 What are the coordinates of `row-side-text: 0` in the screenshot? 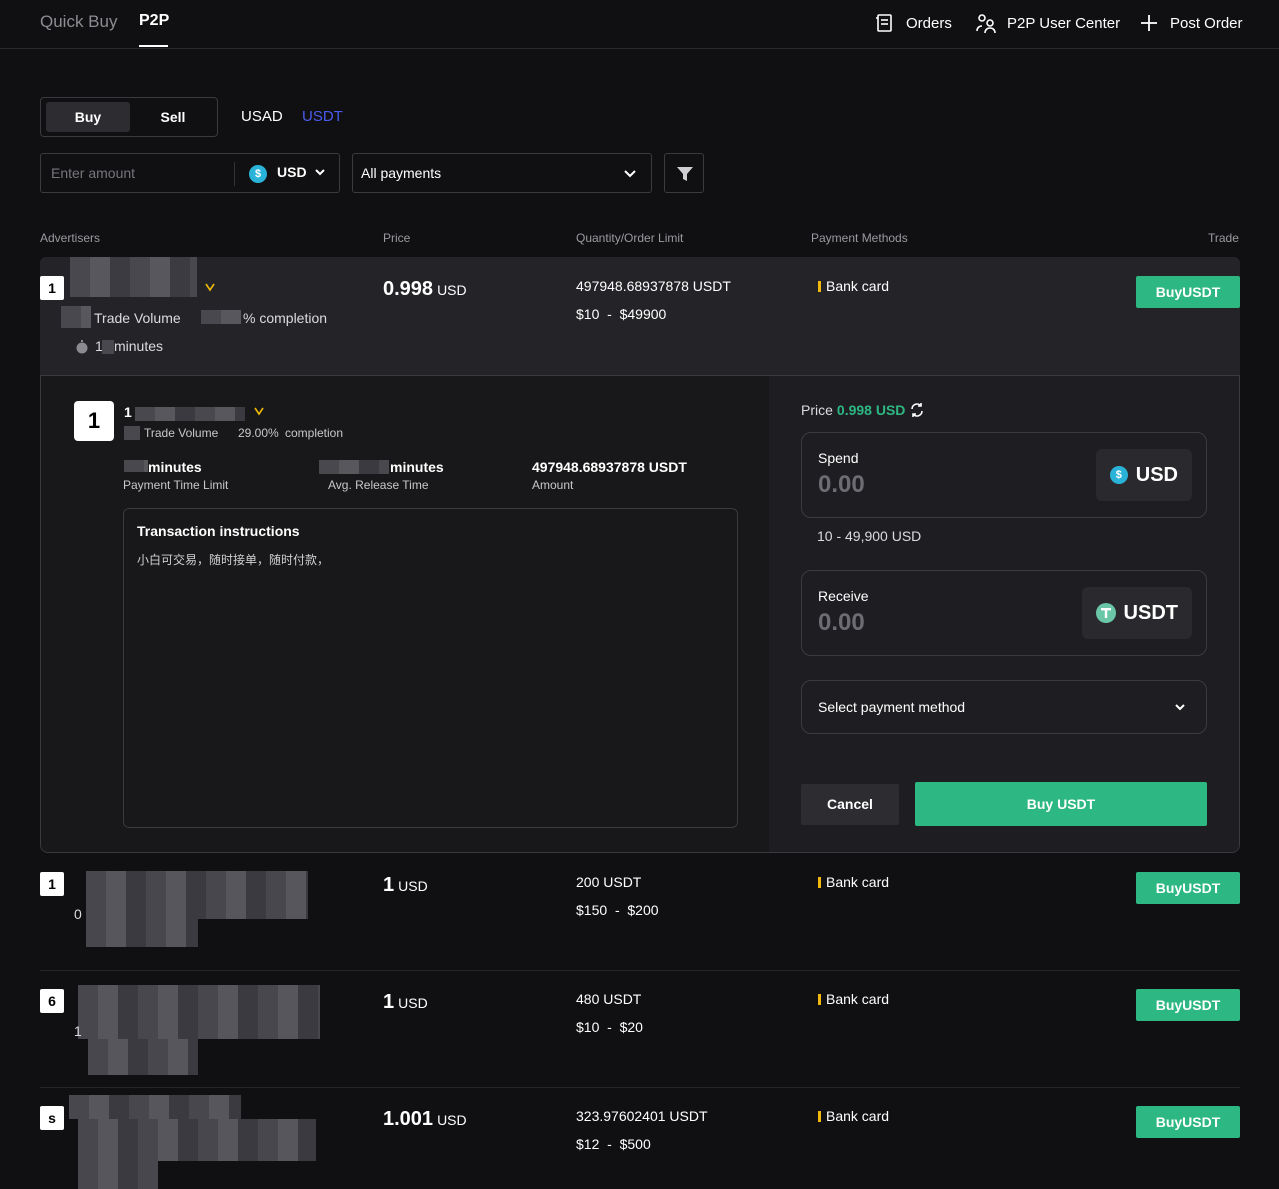 It's located at (78, 914).